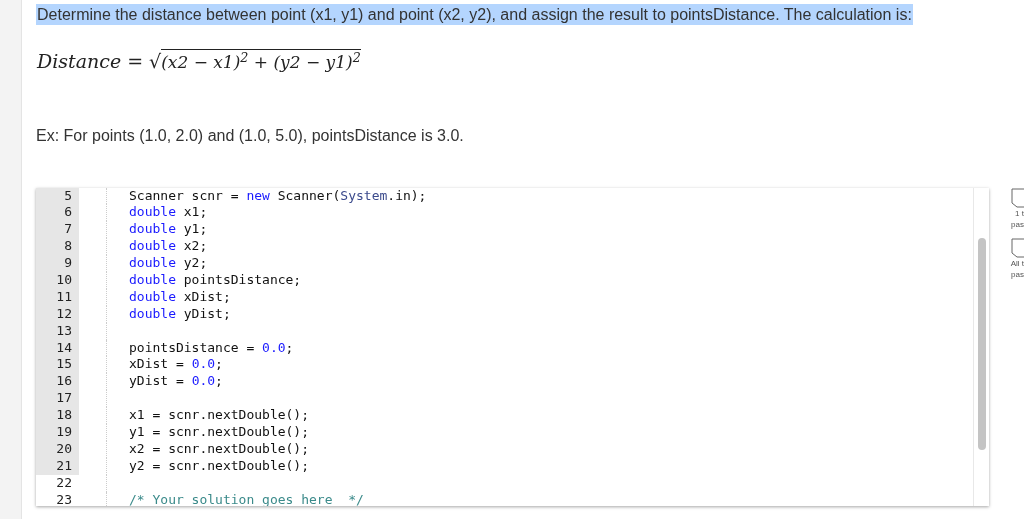  Describe the element at coordinates (168, 212) in the screenshot. I see `code-line: double x1;` at that location.